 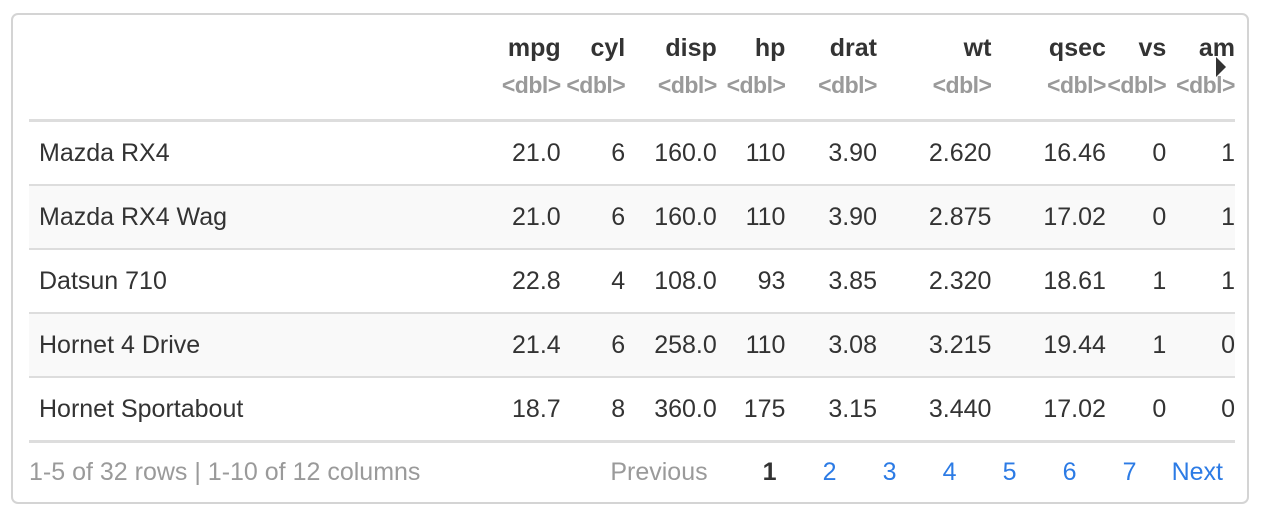 I want to click on column-name: qsec, so click(x=1077, y=48).